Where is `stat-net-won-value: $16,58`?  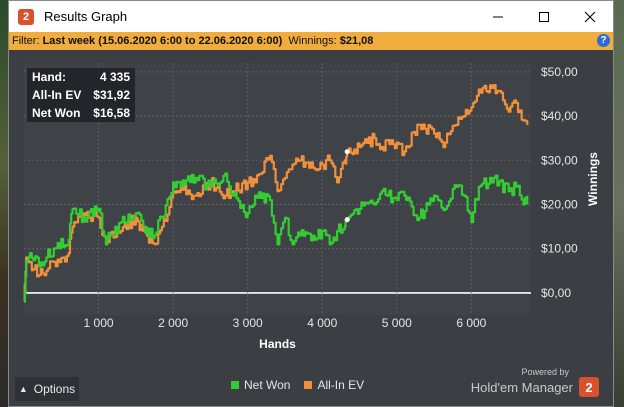 stat-net-won-value: $16,58 is located at coordinates (111, 113).